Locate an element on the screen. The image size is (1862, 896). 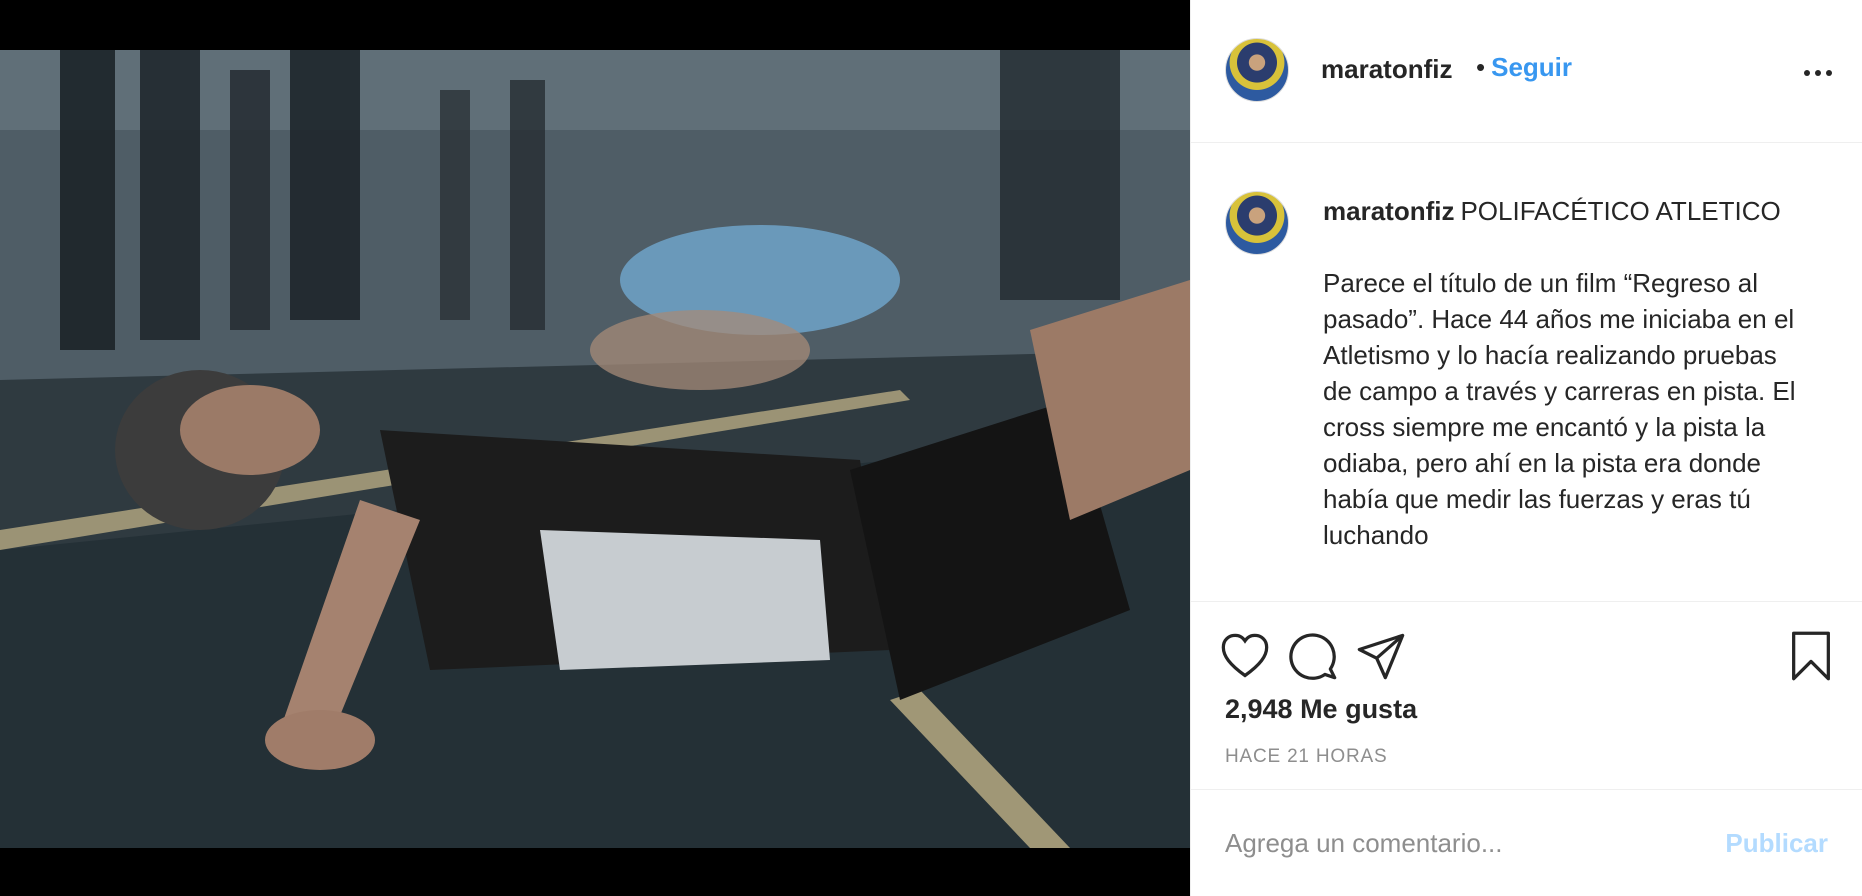
caption-avatar is located at coordinates (1257, 223).